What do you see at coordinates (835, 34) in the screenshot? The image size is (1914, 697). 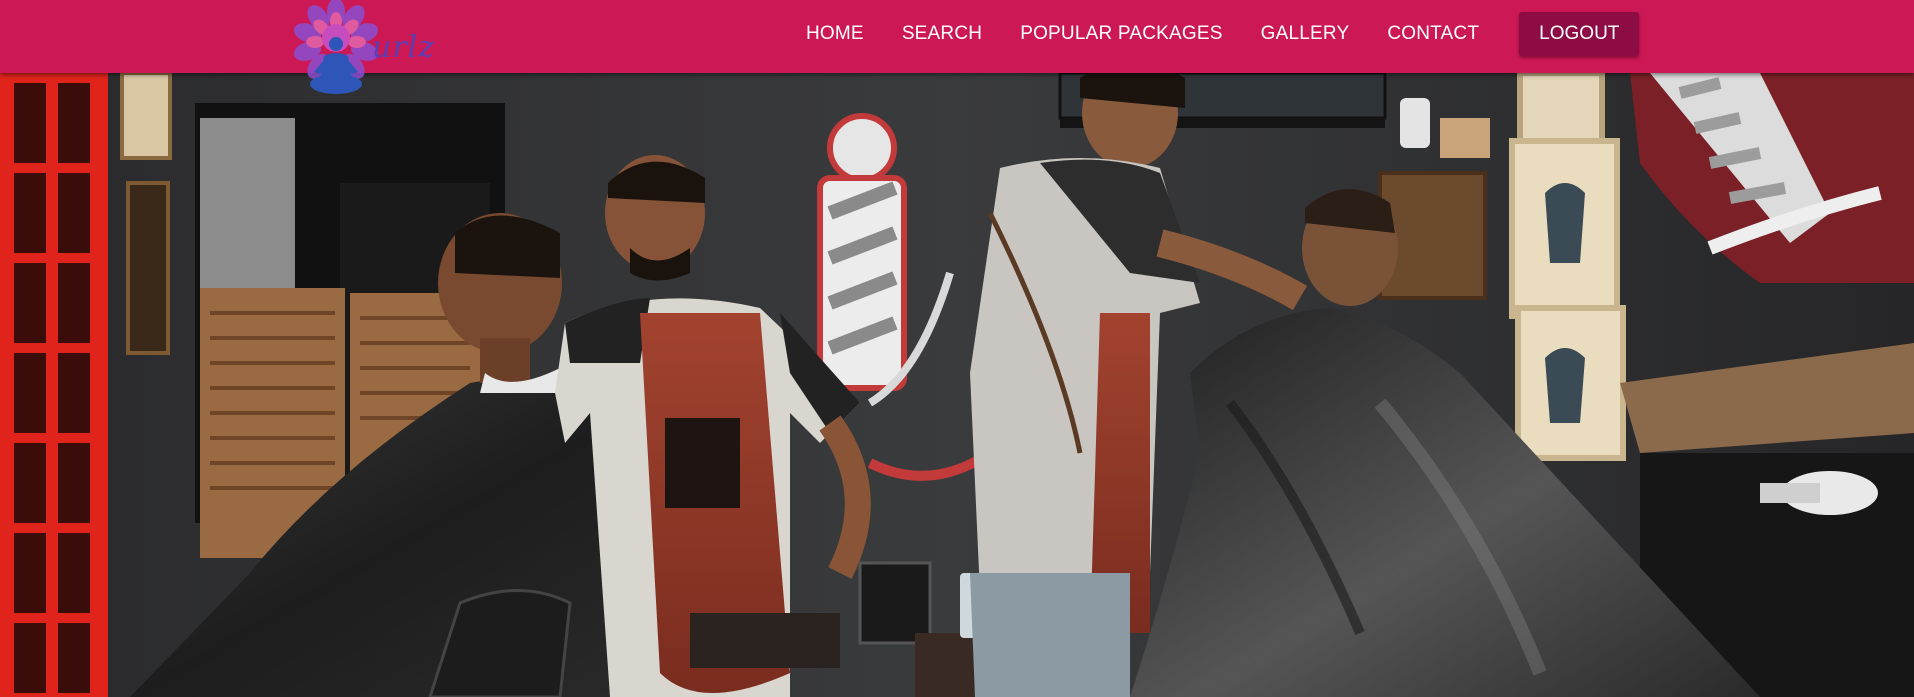 I see `nav-home-link: HOME` at bounding box center [835, 34].